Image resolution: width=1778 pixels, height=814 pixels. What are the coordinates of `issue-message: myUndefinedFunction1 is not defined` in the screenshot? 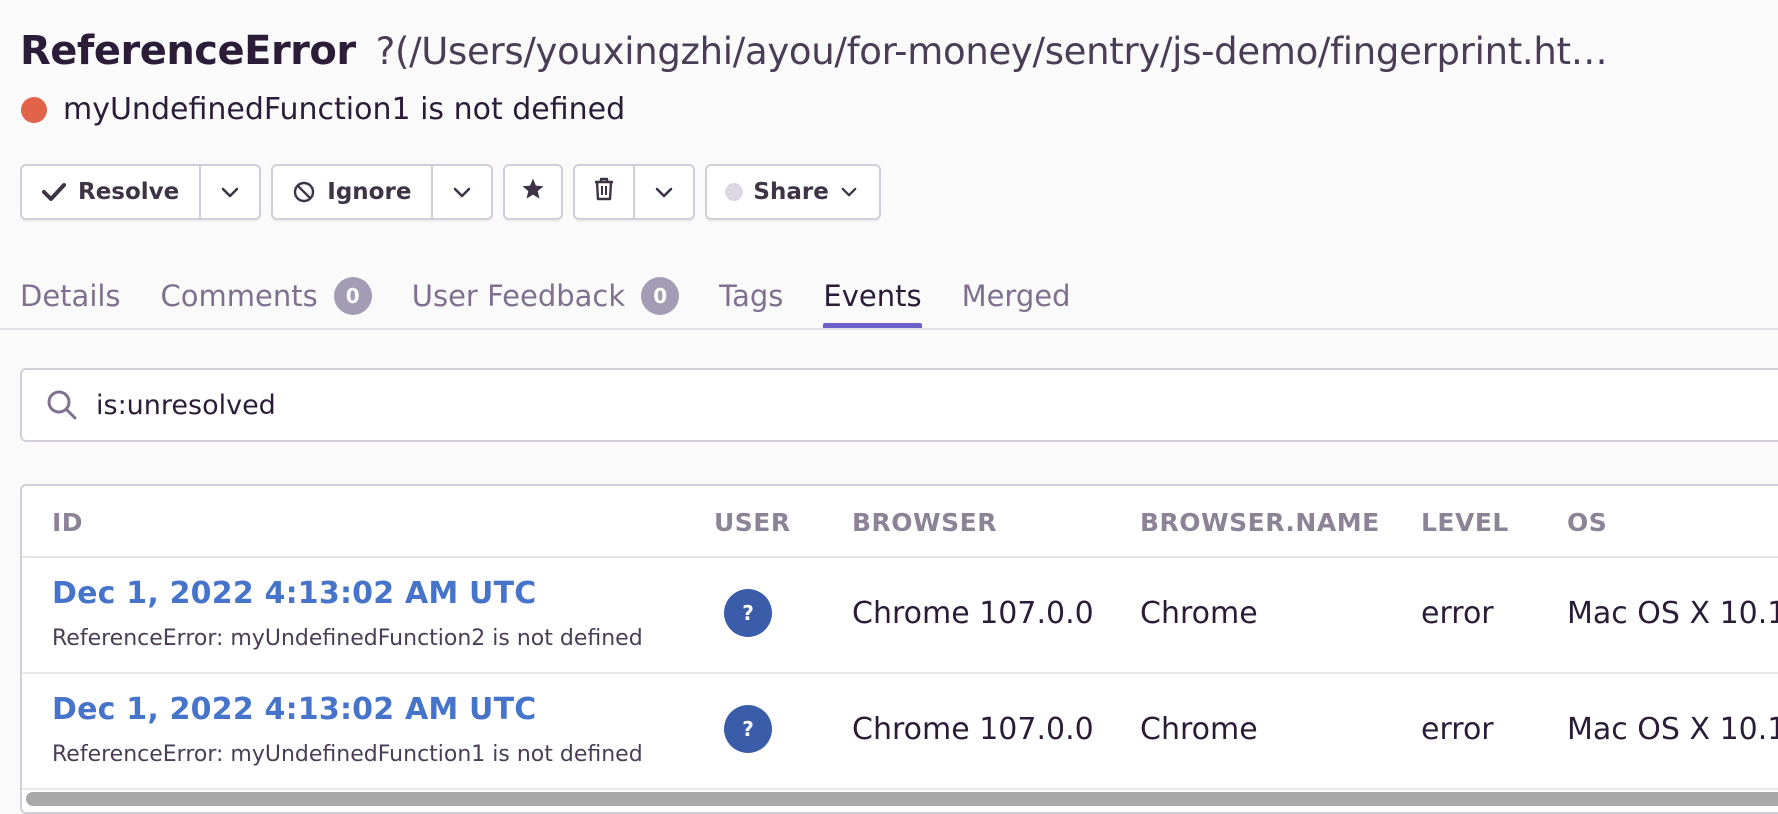 It's located at (344, 109).